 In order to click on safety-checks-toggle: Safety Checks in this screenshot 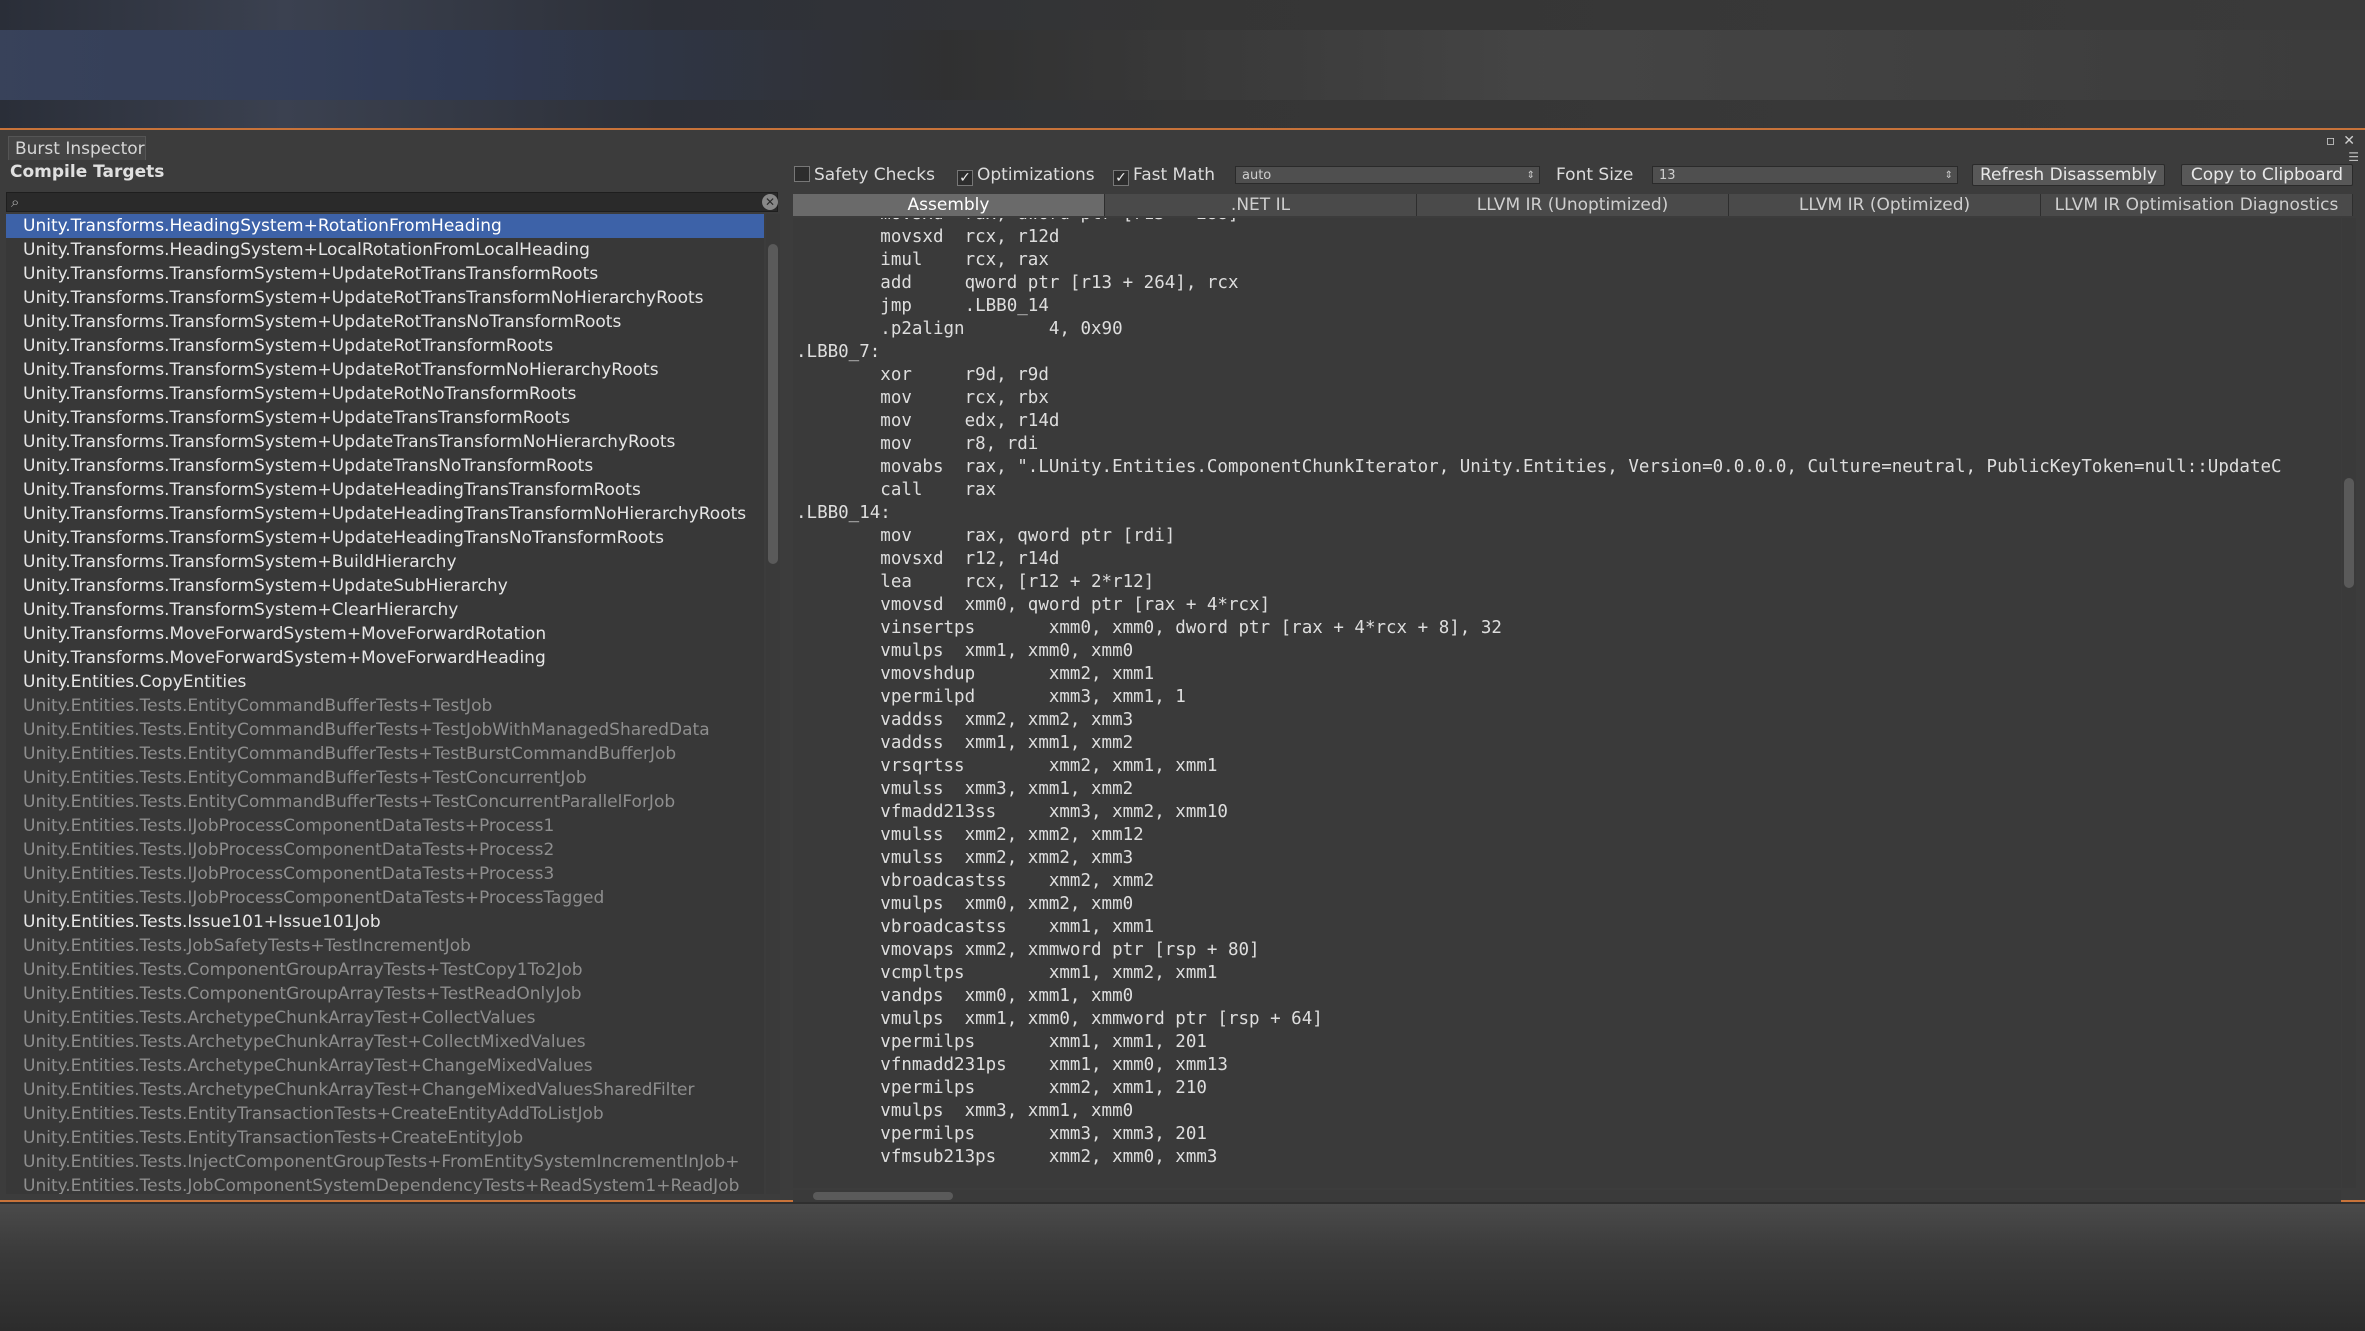, I will do `click(864, 175)`.